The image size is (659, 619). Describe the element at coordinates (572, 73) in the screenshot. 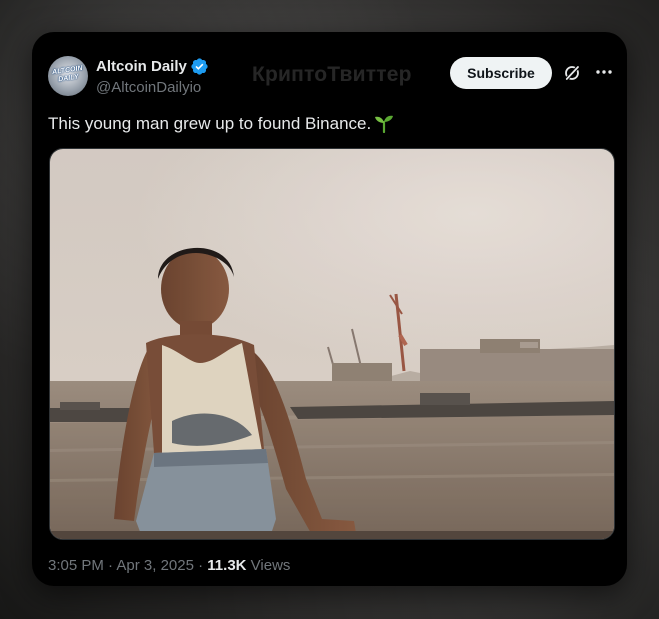

I see `grok-icon` at that location.